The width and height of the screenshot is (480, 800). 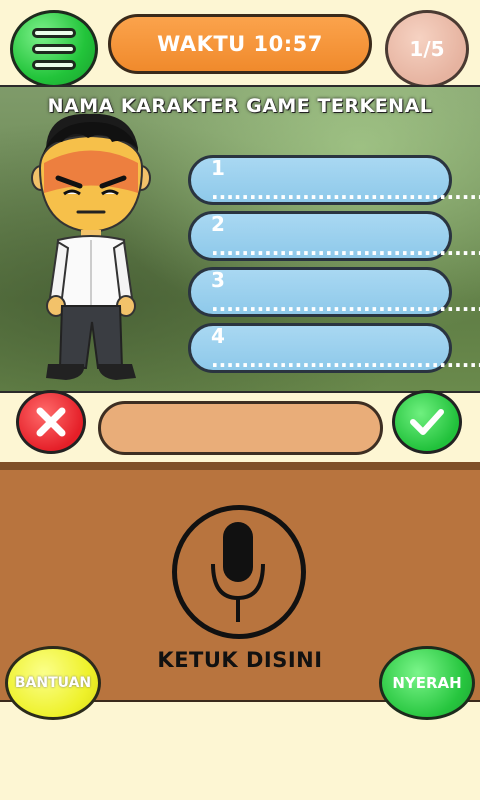 I want to click on close-icon, so click(x=51, y=422).